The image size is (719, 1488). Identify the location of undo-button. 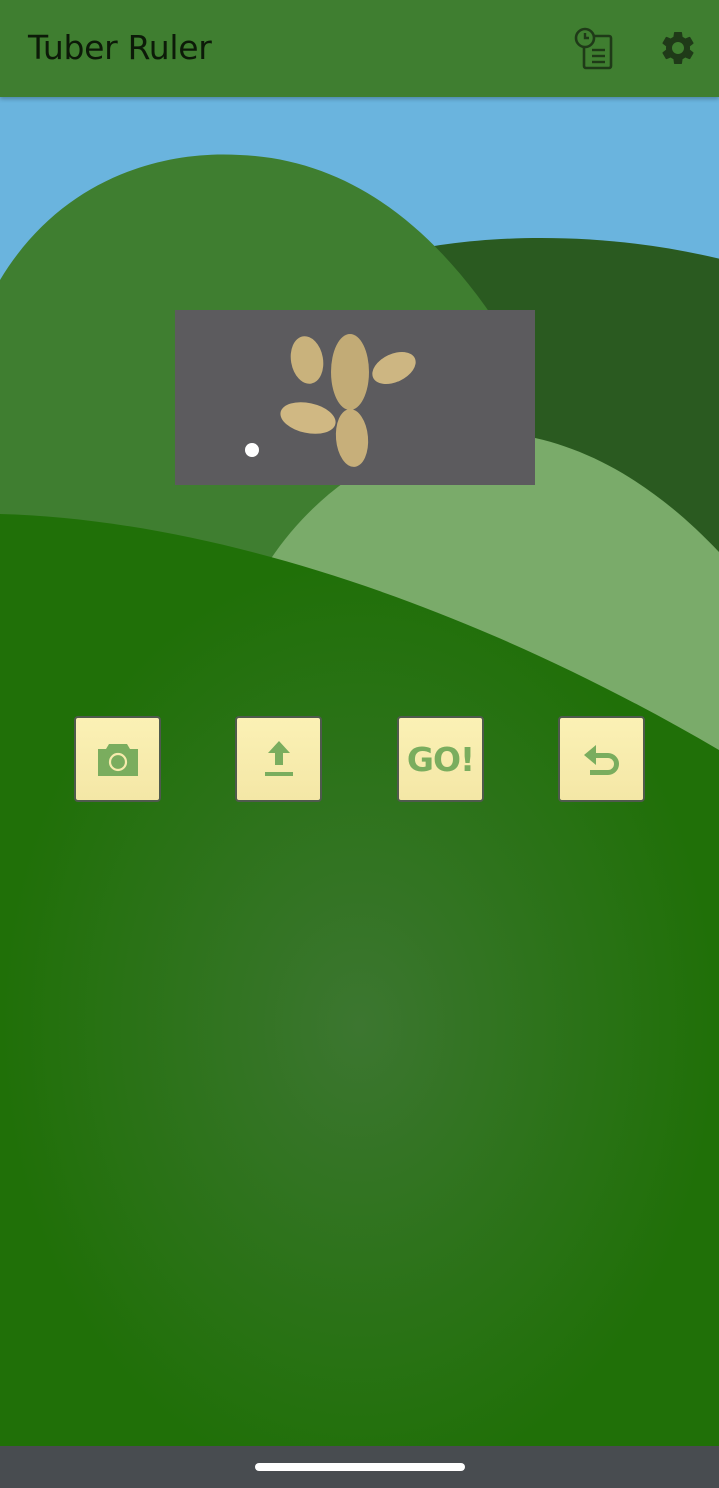
(601, 759).